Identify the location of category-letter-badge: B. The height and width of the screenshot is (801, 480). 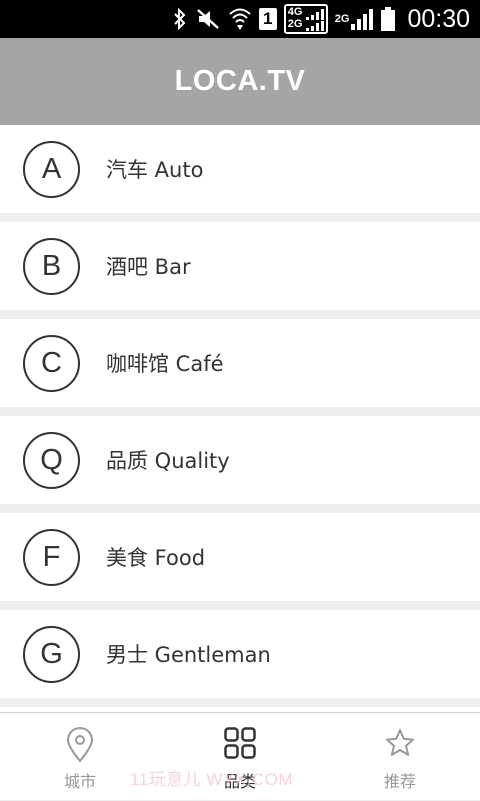
(51, 266).